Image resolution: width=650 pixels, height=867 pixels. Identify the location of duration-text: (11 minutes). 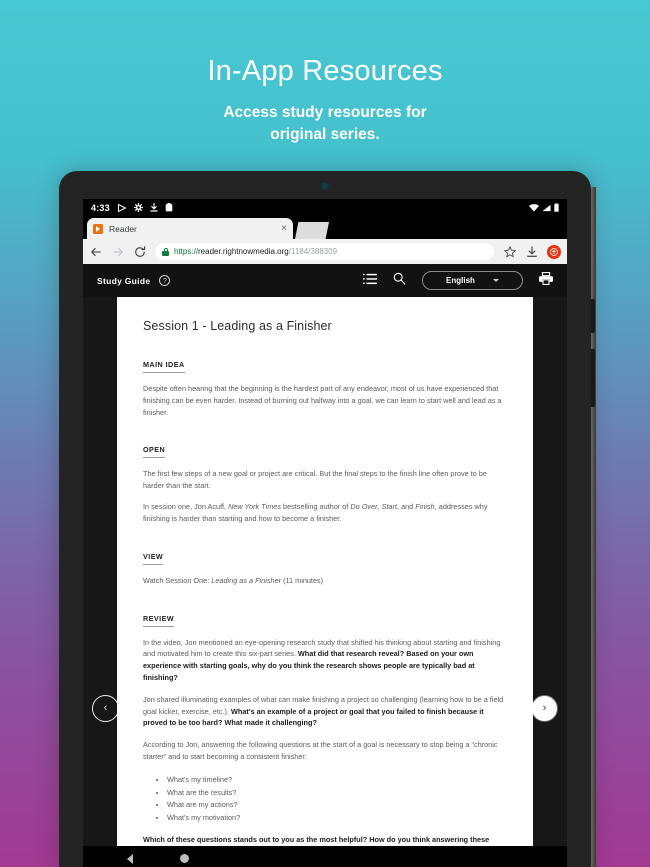
(302, 580).